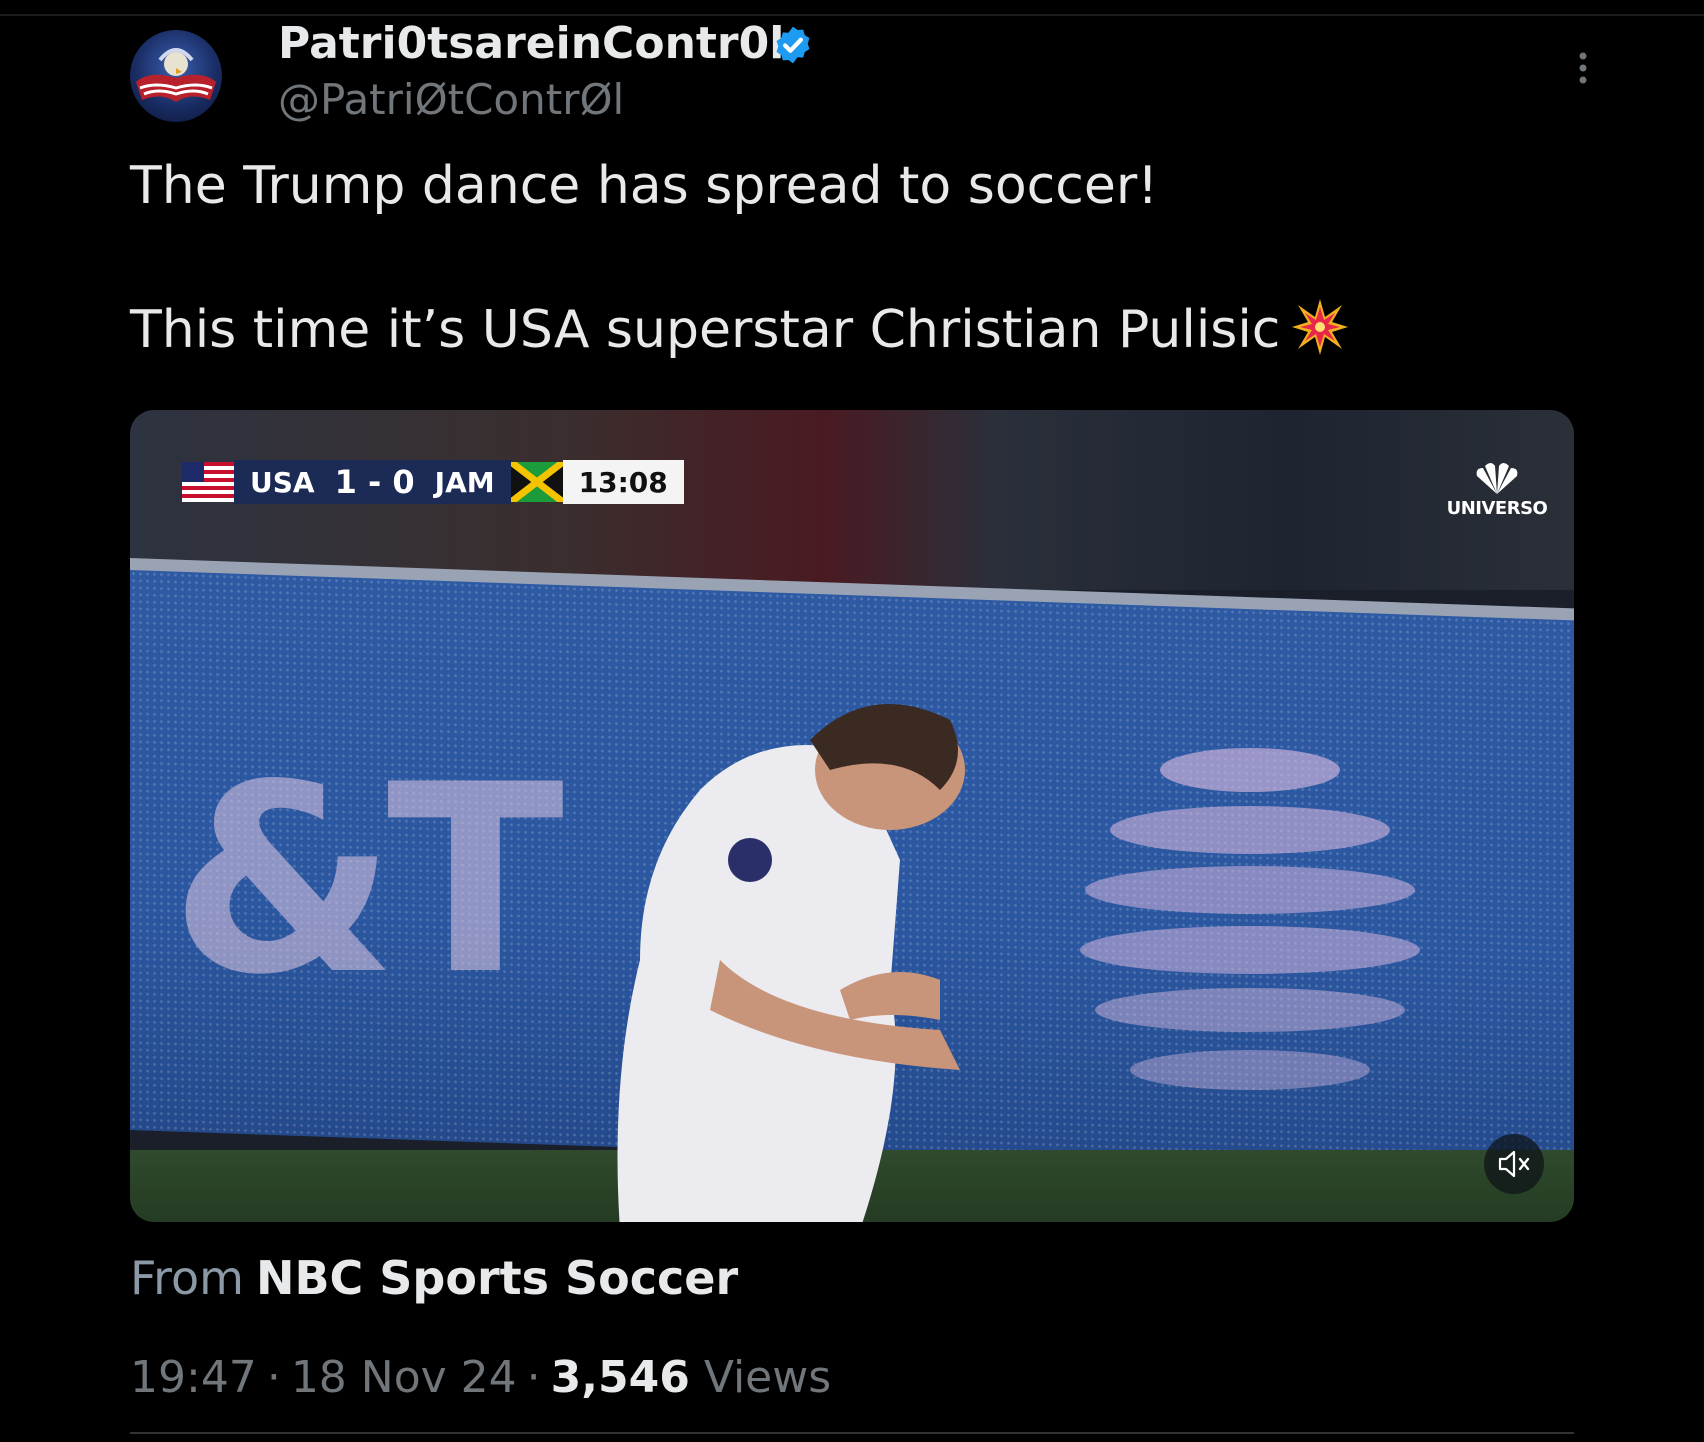 The width and height of the screenshot is (1704, 1442). Describe the element at coordinates (623, 482) in the screenshot. I see `match-clock: 13:08` at that location.